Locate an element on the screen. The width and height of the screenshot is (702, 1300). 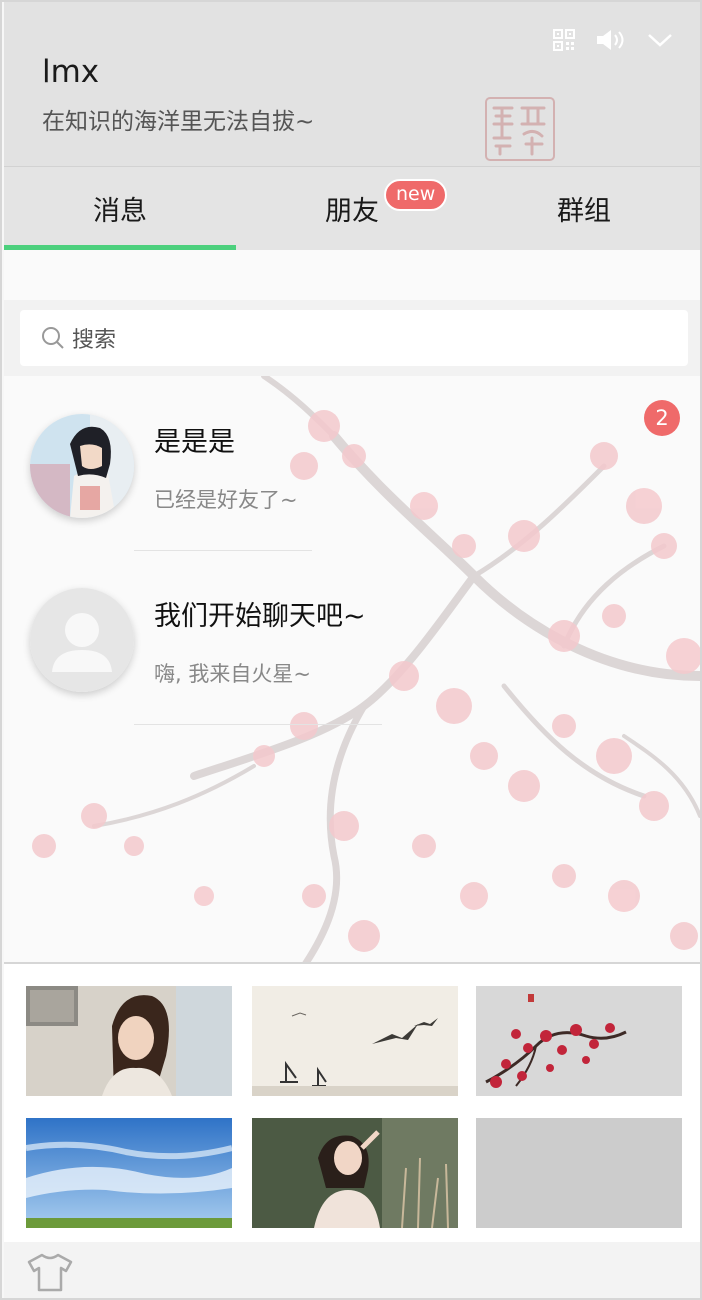
qrcode-icon is located at coordinates (564, 40).